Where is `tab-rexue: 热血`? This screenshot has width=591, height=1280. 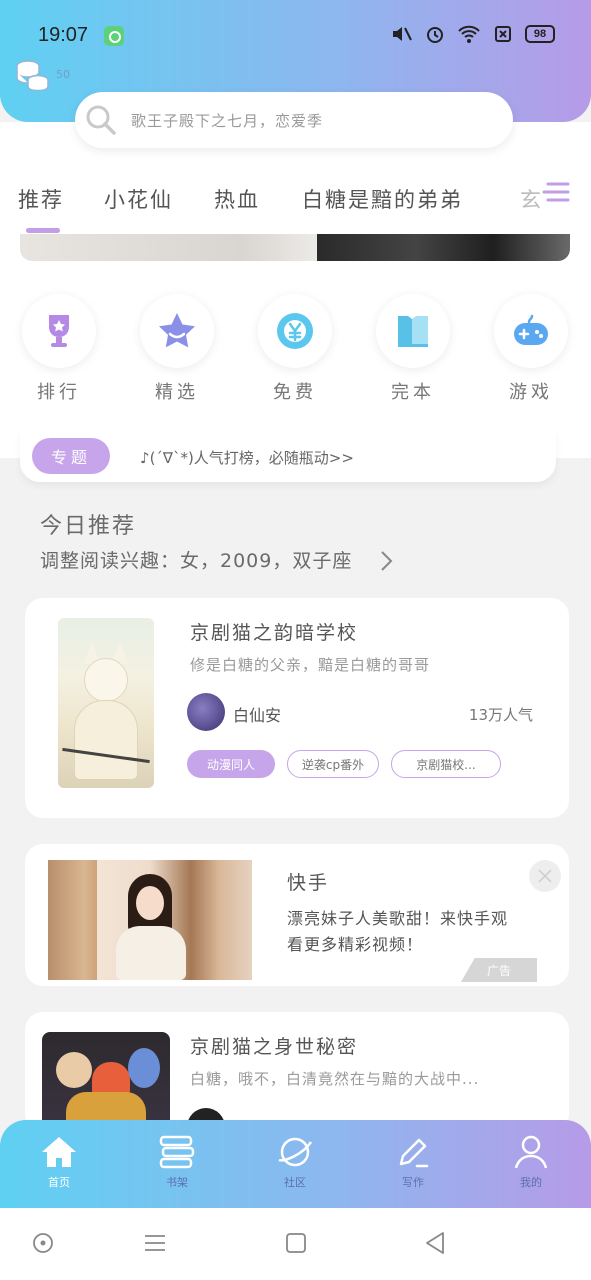 tab-rexue: 热血 is located at coordinates (237, 199).